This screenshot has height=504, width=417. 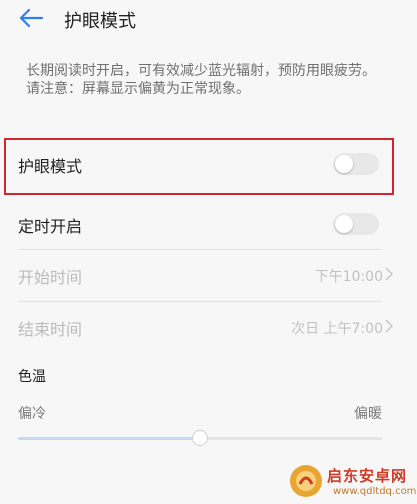 What do you see at coordinates (50, 329) in the screenshot?
I see `end-time-label: 结束时间` at bounding box center [50, 329].